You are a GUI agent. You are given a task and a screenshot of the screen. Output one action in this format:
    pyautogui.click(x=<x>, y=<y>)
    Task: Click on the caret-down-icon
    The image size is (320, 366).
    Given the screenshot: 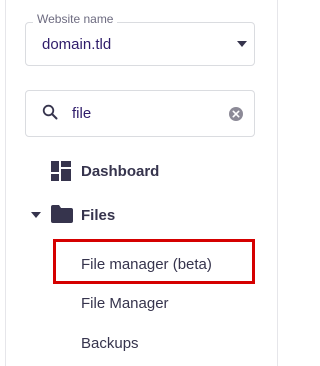 What is the action you would take?
    pyautogui.click(x=242, y=44)
    